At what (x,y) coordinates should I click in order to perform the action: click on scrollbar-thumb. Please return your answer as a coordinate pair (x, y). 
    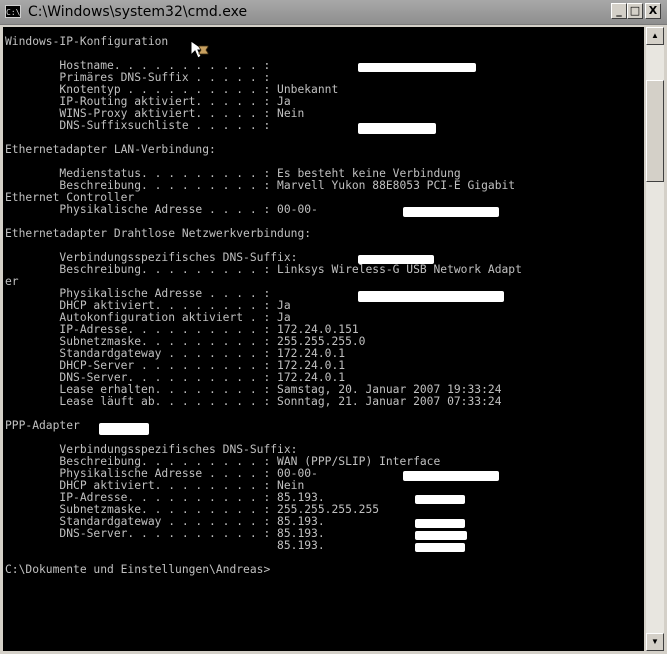
    Looking at the image, I should click on (655, 131).